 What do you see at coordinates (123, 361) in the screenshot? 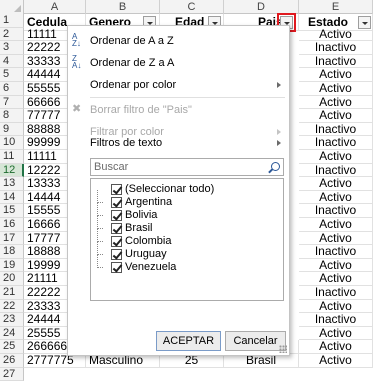
I see `cell-genero: Masculino` at bounding box center [123, 361].